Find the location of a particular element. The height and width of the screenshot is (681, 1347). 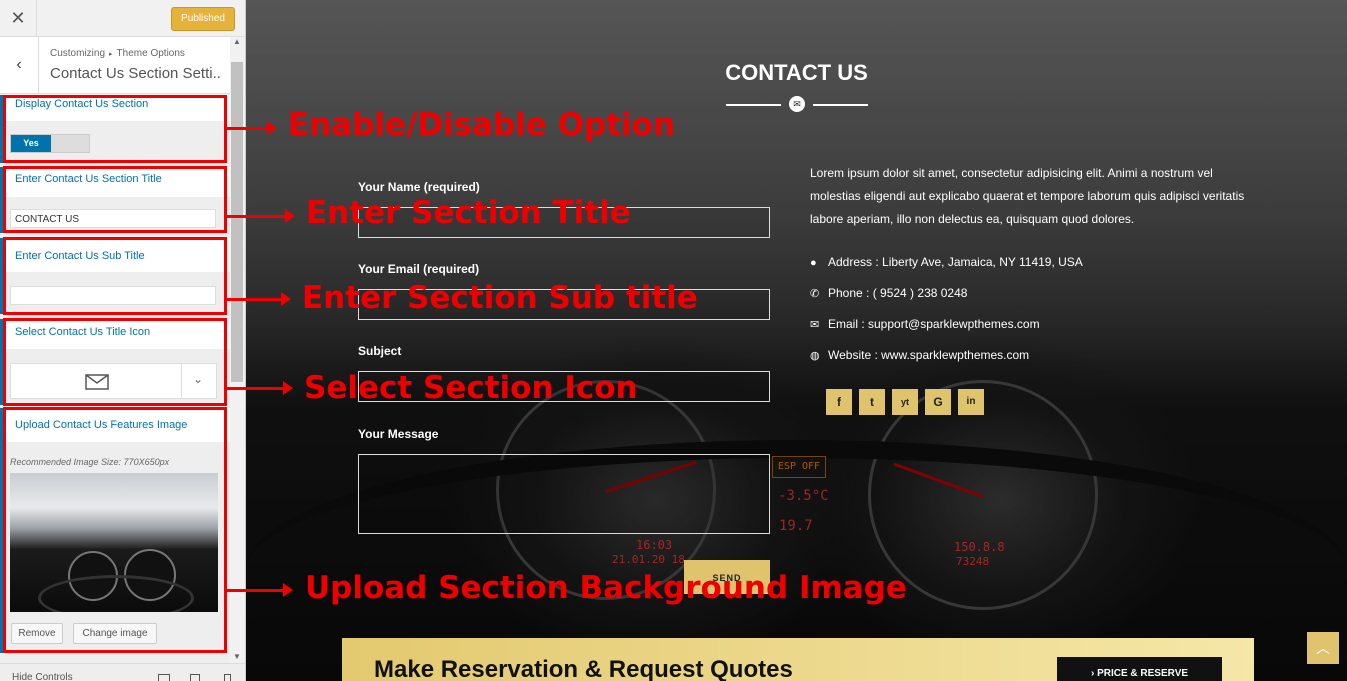

tablet-device-icon is located at coordinates (195, 677).